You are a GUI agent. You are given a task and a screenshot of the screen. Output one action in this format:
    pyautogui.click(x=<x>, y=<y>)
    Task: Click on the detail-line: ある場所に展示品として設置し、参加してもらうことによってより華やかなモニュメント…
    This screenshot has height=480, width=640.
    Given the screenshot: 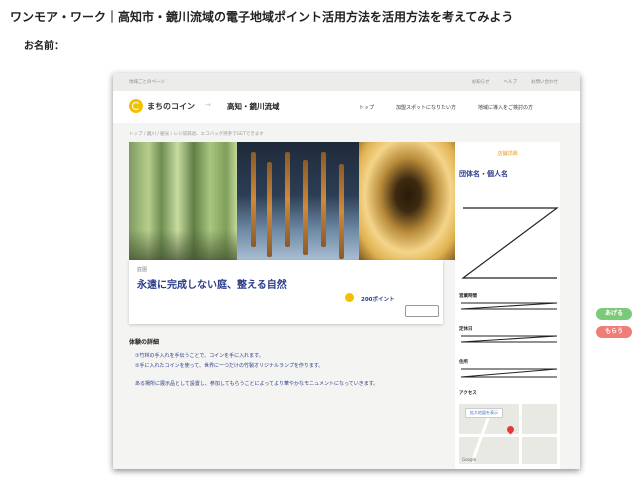 What is the action you would take?
    pyautogui.click(x=257, y=384)
    